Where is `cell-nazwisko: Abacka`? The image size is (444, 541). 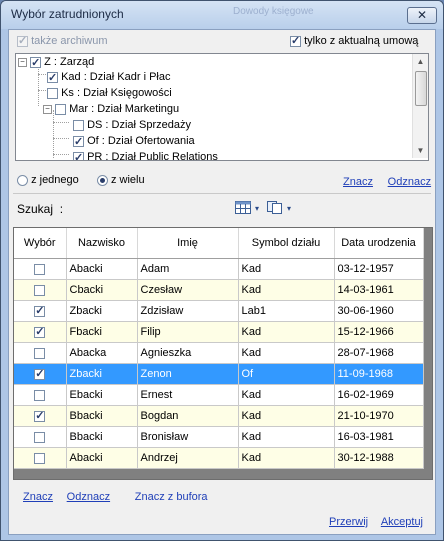 cell-nazwisko: Abacka is located at coordinates (102, 353).